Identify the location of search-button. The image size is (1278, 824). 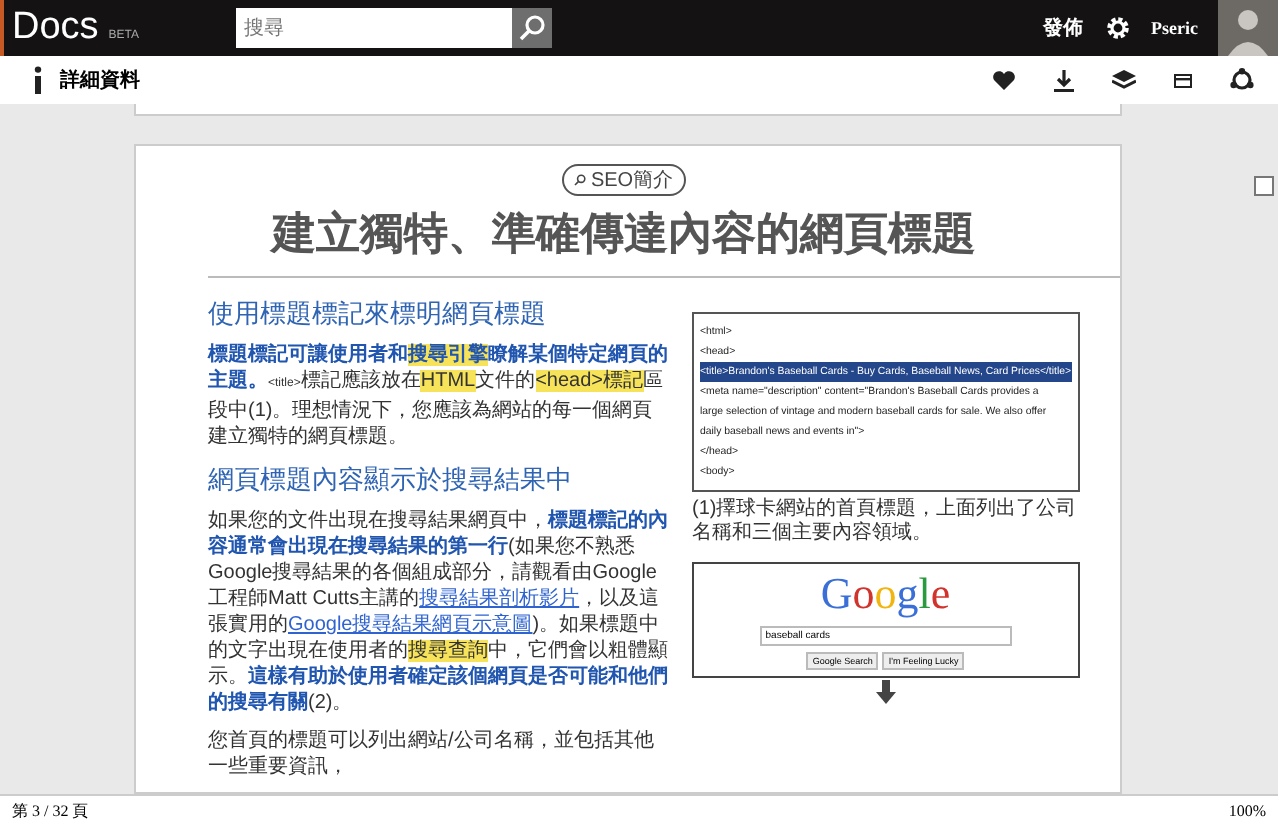
(532, 28).